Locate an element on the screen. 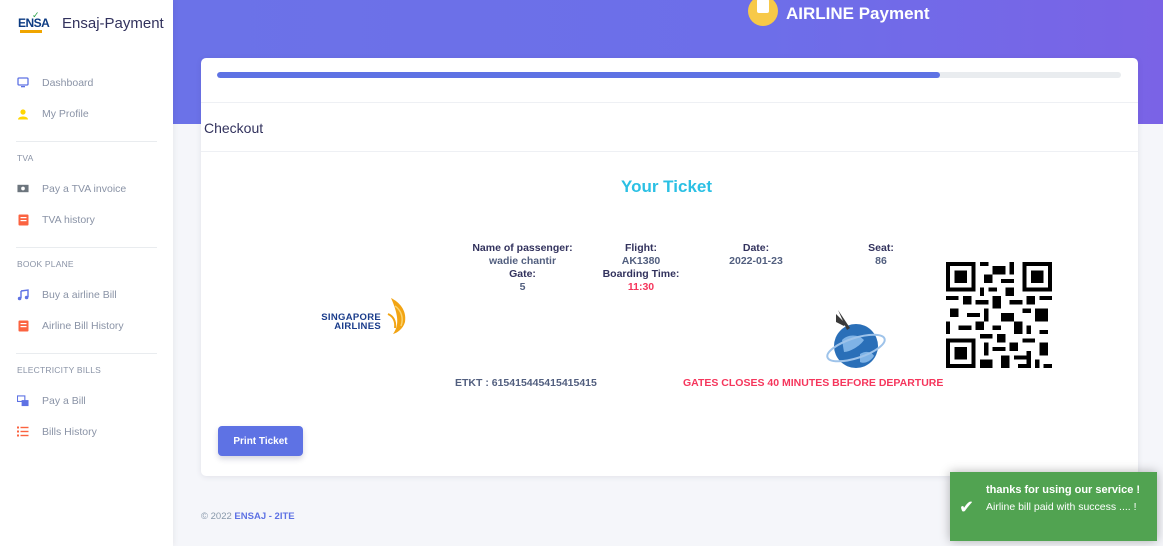 The height and width of the screenshot is (546, 1163). footer: © 2022 ENSAJ - 2ITE is located at coordinates (248, 516).